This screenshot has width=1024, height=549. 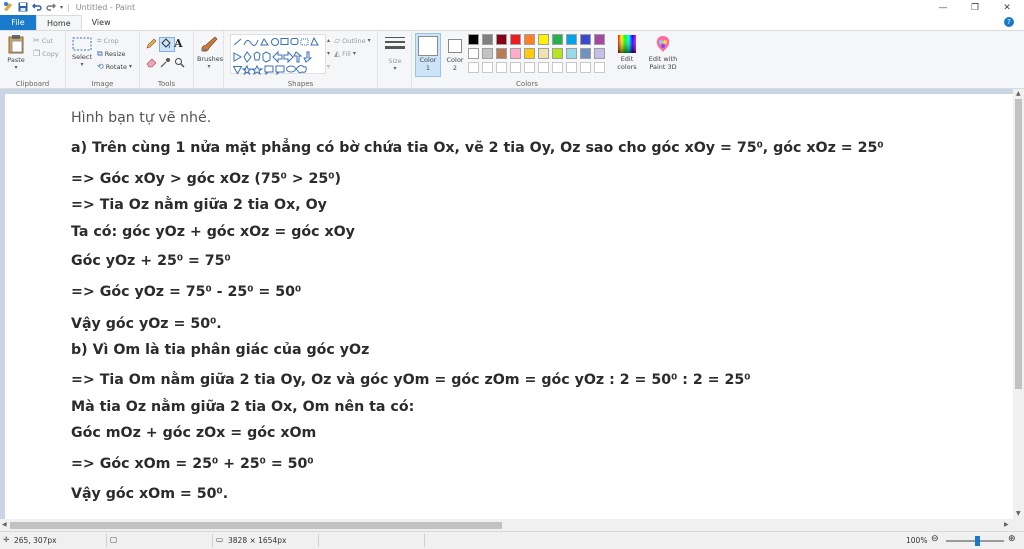 I want to click on size-button: Size ▾, so click(x=395, y=54).